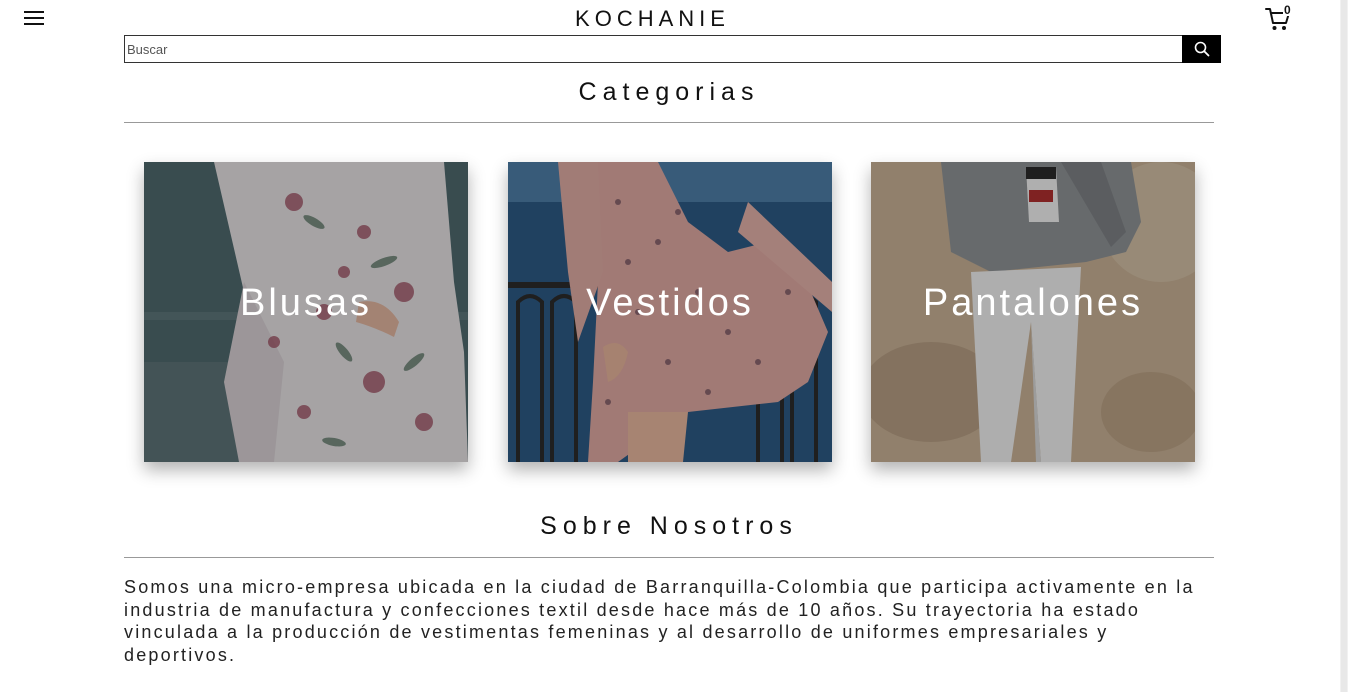  Describe the element at coordinates (669, 557) in the screenshot. I see `about-divider` at that location.